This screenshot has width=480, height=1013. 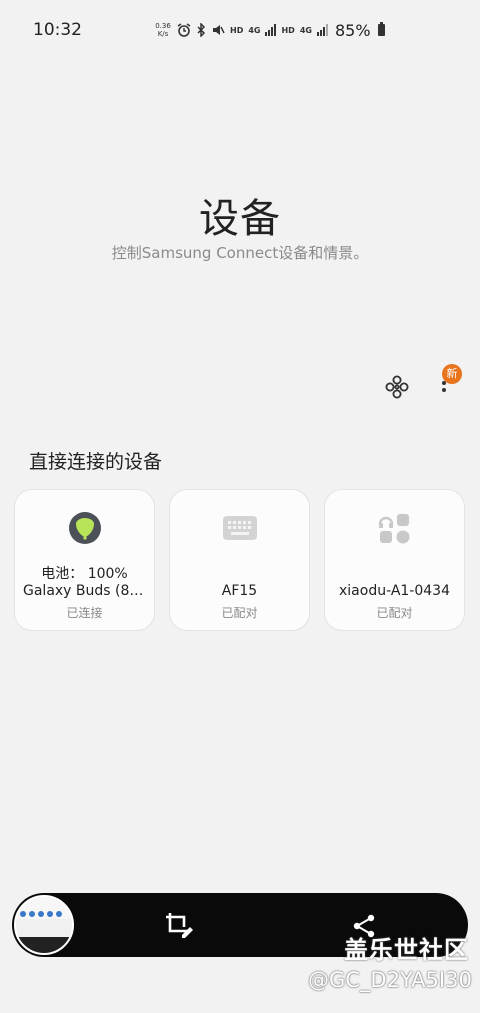 I want to click on signal-icon, so click(x=271, y=30).